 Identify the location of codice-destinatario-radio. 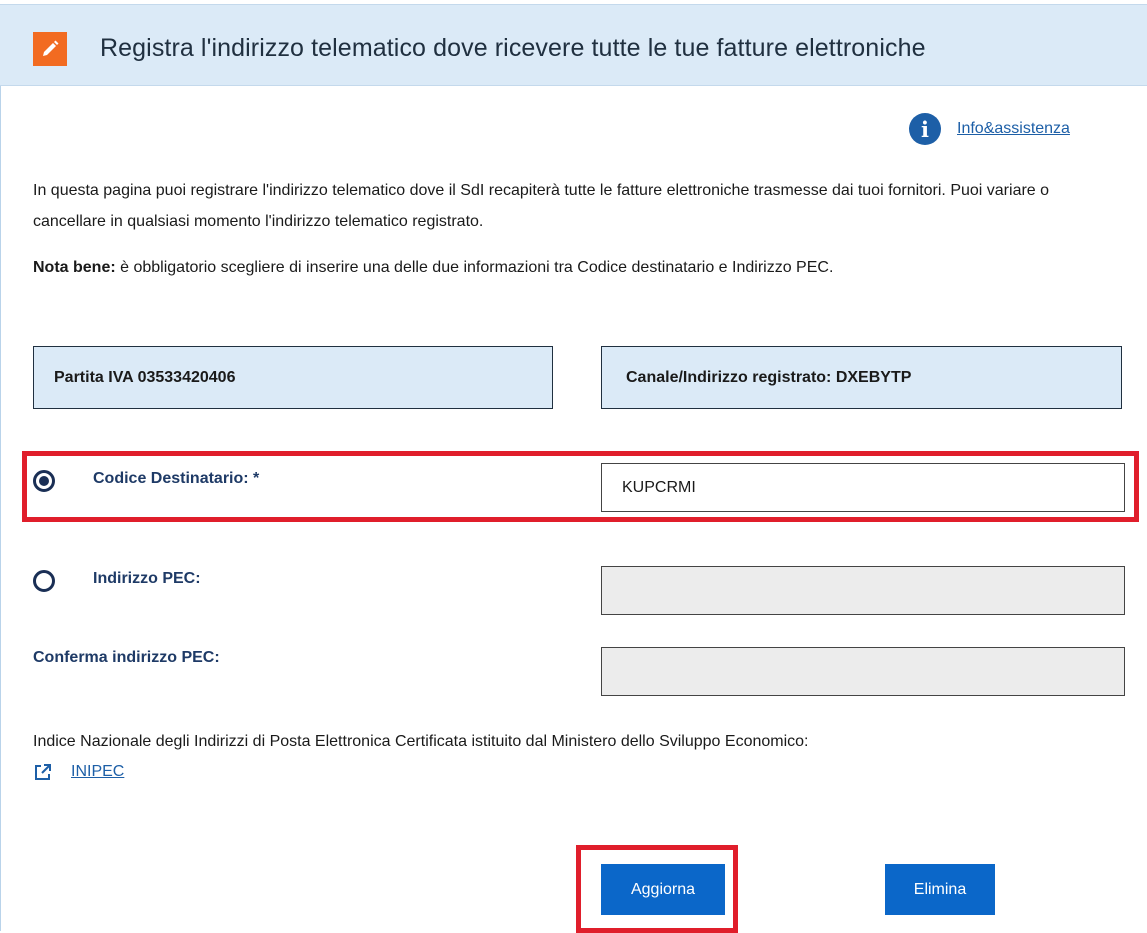
(44, 481).